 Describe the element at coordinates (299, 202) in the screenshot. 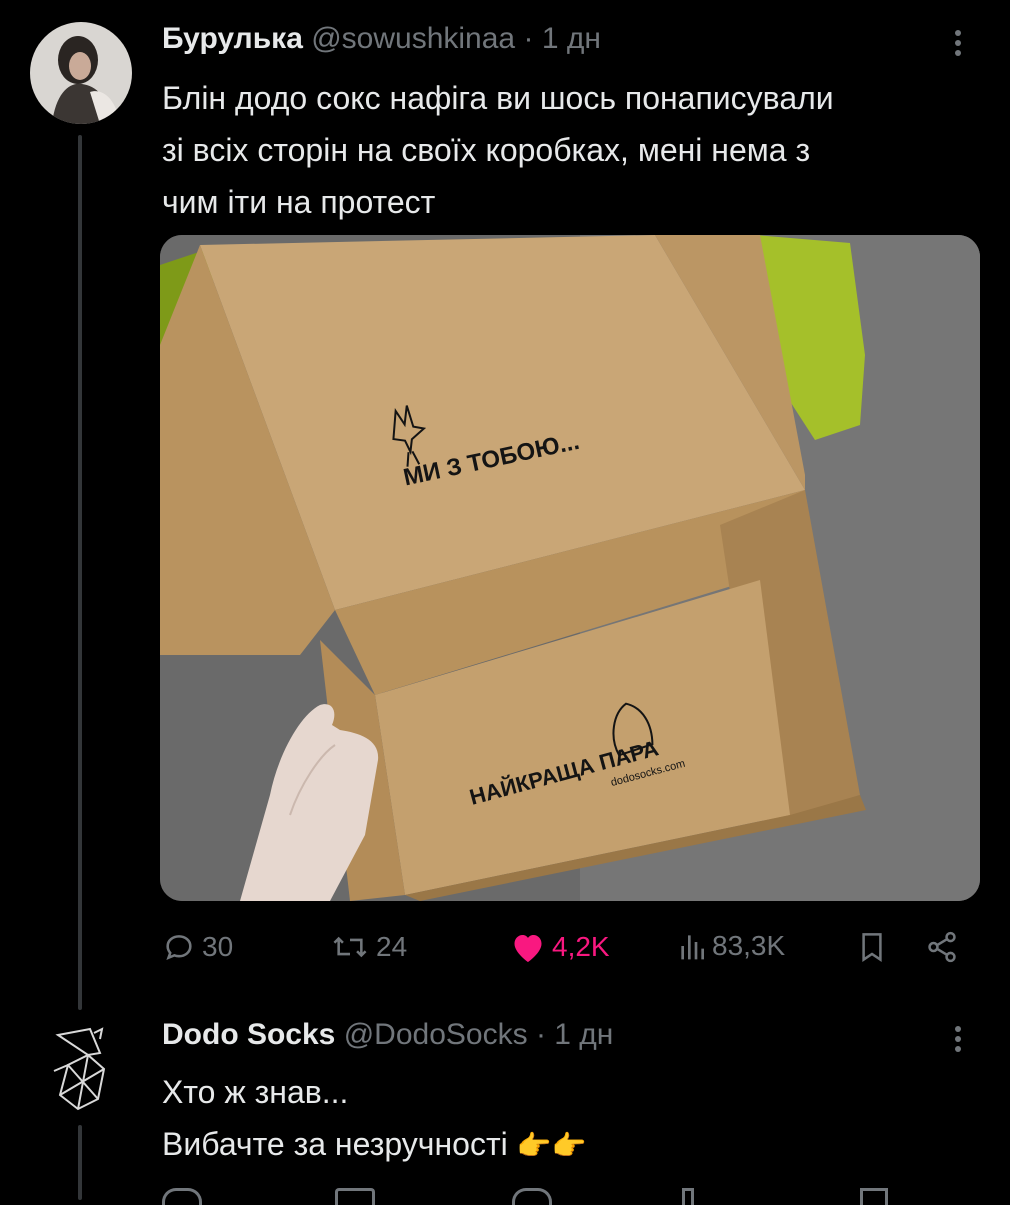

I see `tweet-text-line: чим іти на протест` at that location.